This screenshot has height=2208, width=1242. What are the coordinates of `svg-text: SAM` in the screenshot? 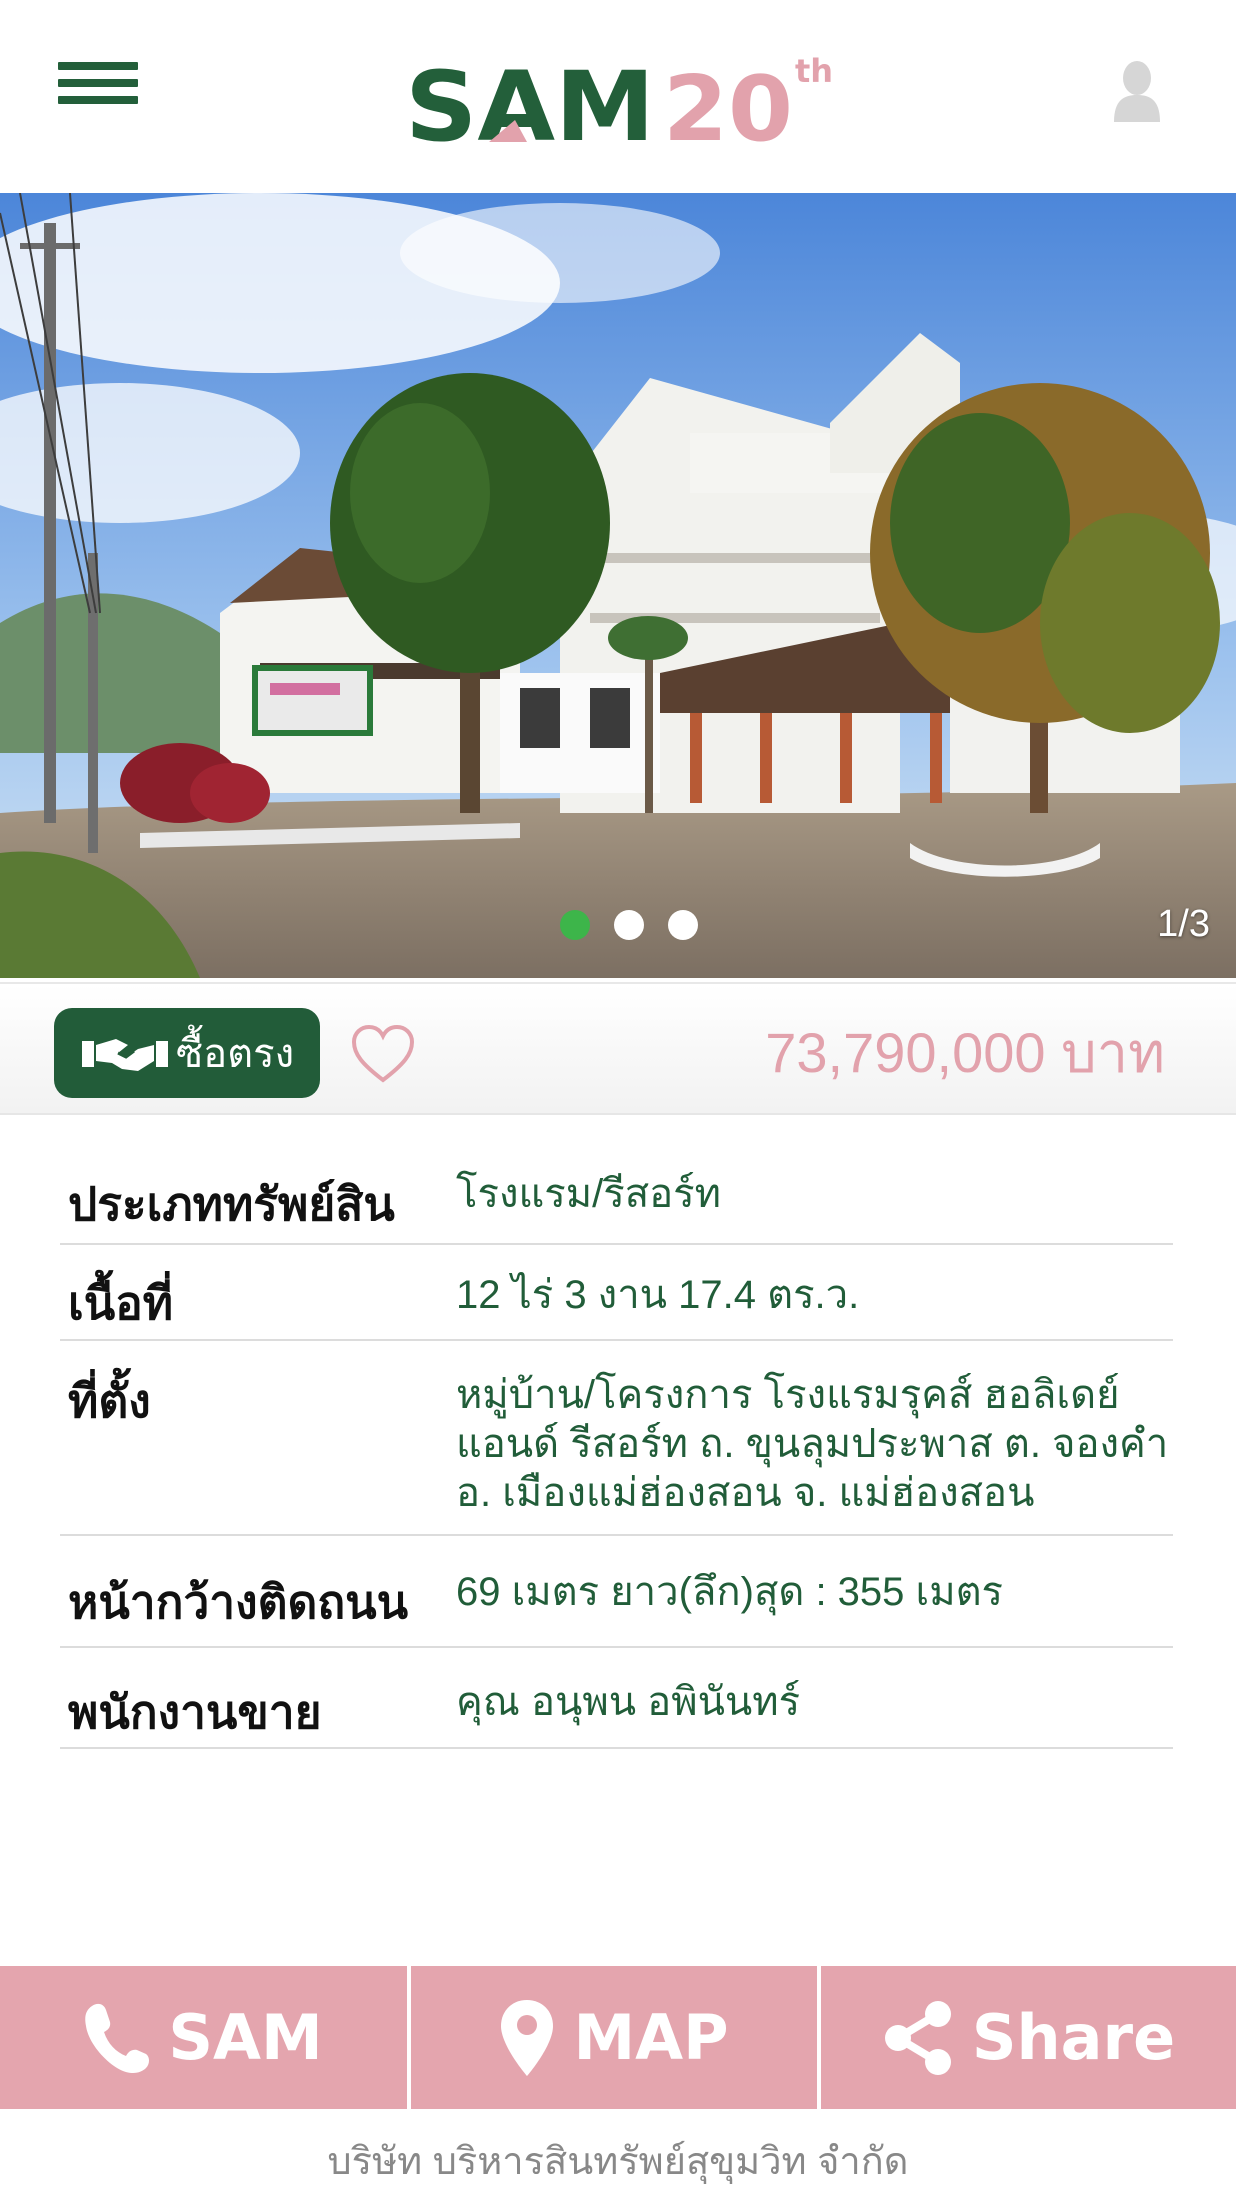 It's located at (530, 99).